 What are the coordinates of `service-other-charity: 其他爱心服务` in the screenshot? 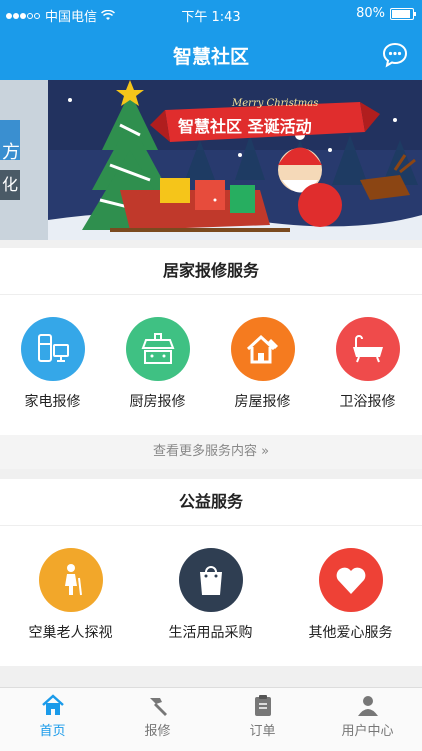 It's located at (350, 595).